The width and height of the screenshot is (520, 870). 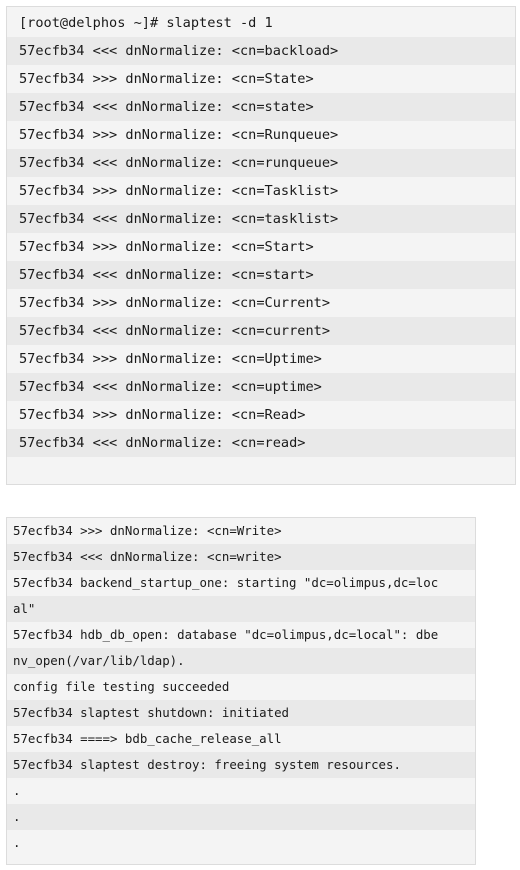 What do you see at coordinates (241, 557) in the screenshot?
I see `terminal-line: 57ecfb34 <<< dnNormalize: <cn=write>` at bounding box center [241, 557].